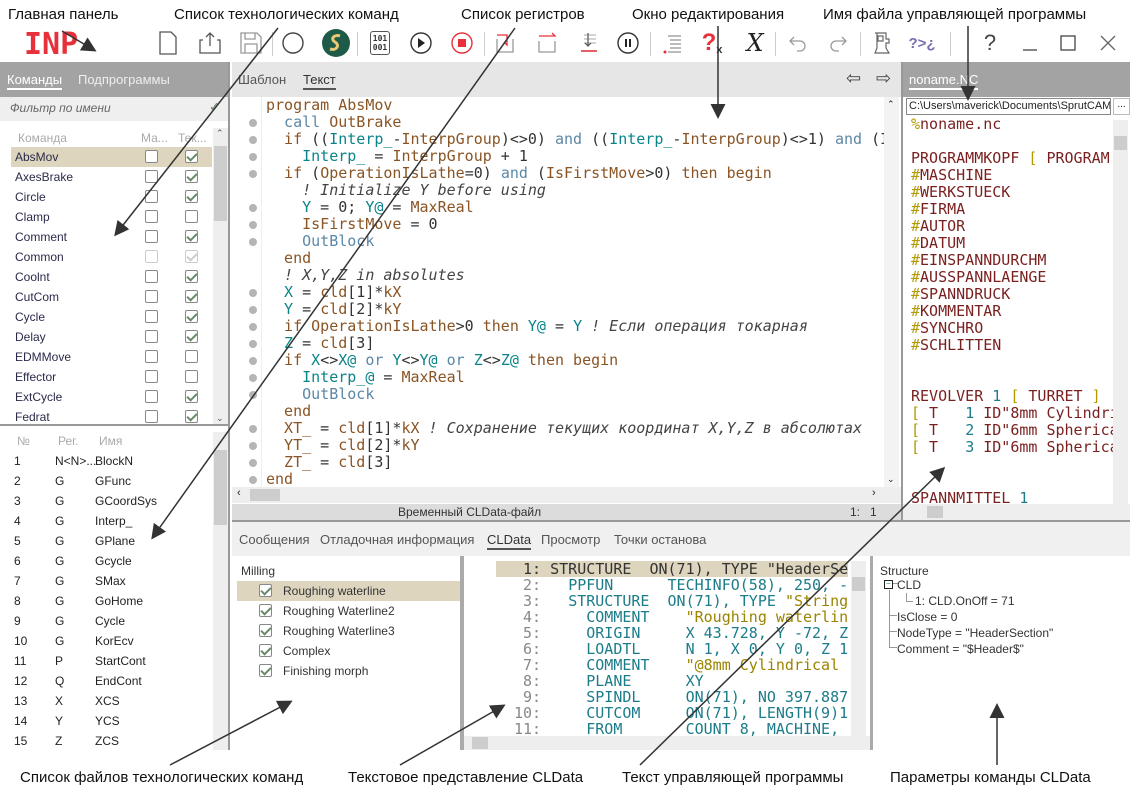  Describe the element at coordinates (888, 584) in the screenshot. I see `collapse-icon: −` at that location.